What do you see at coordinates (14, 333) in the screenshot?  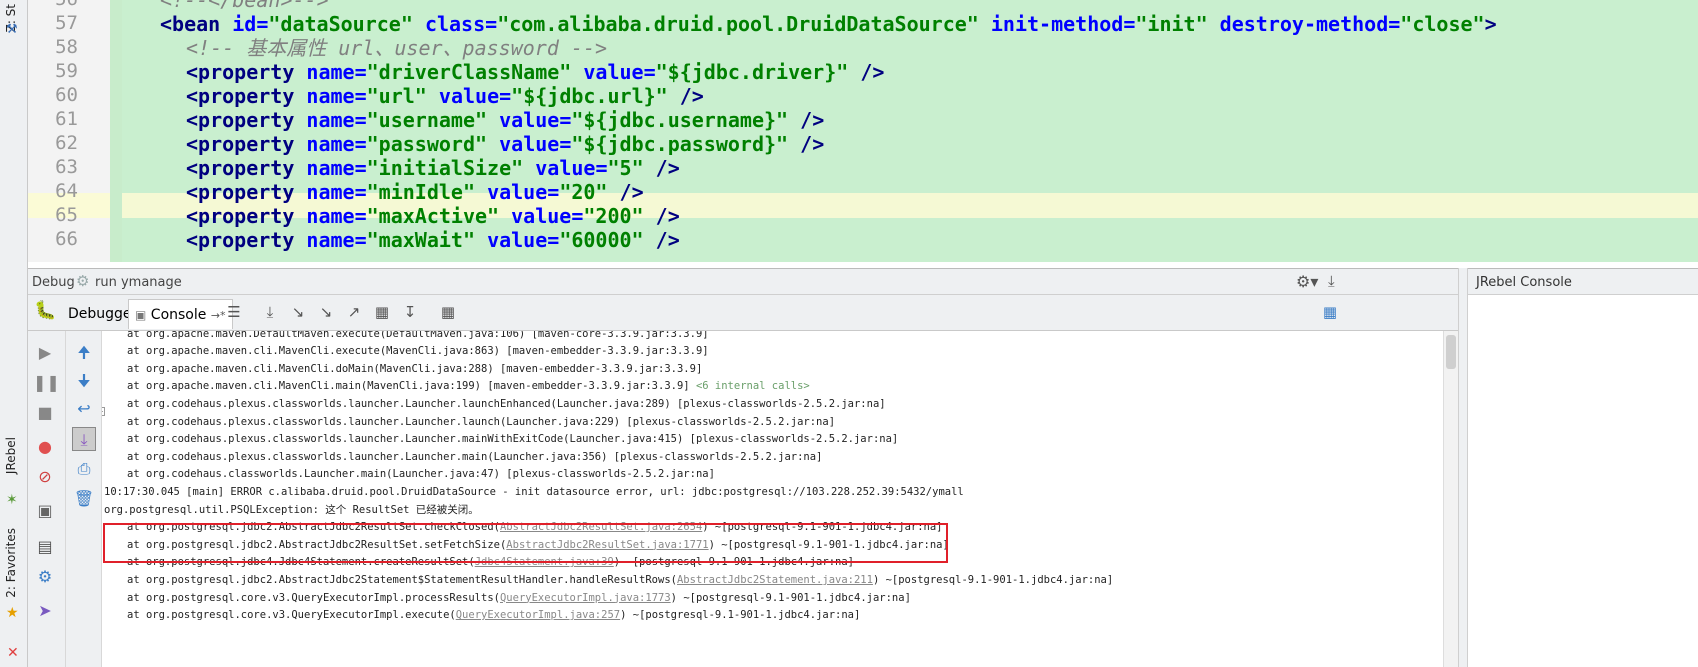 I see `left-tool-strip: Z: St ⚒ JRebel ✶ 2: Favorites ★ ✕` at bounding box center [14, 333].